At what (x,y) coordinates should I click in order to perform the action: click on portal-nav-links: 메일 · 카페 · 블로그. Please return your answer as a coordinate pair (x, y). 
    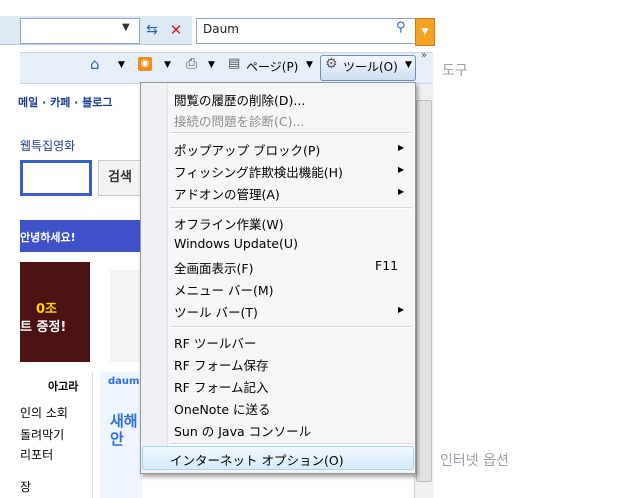
    Looking at the image, I should click on (65, 102).